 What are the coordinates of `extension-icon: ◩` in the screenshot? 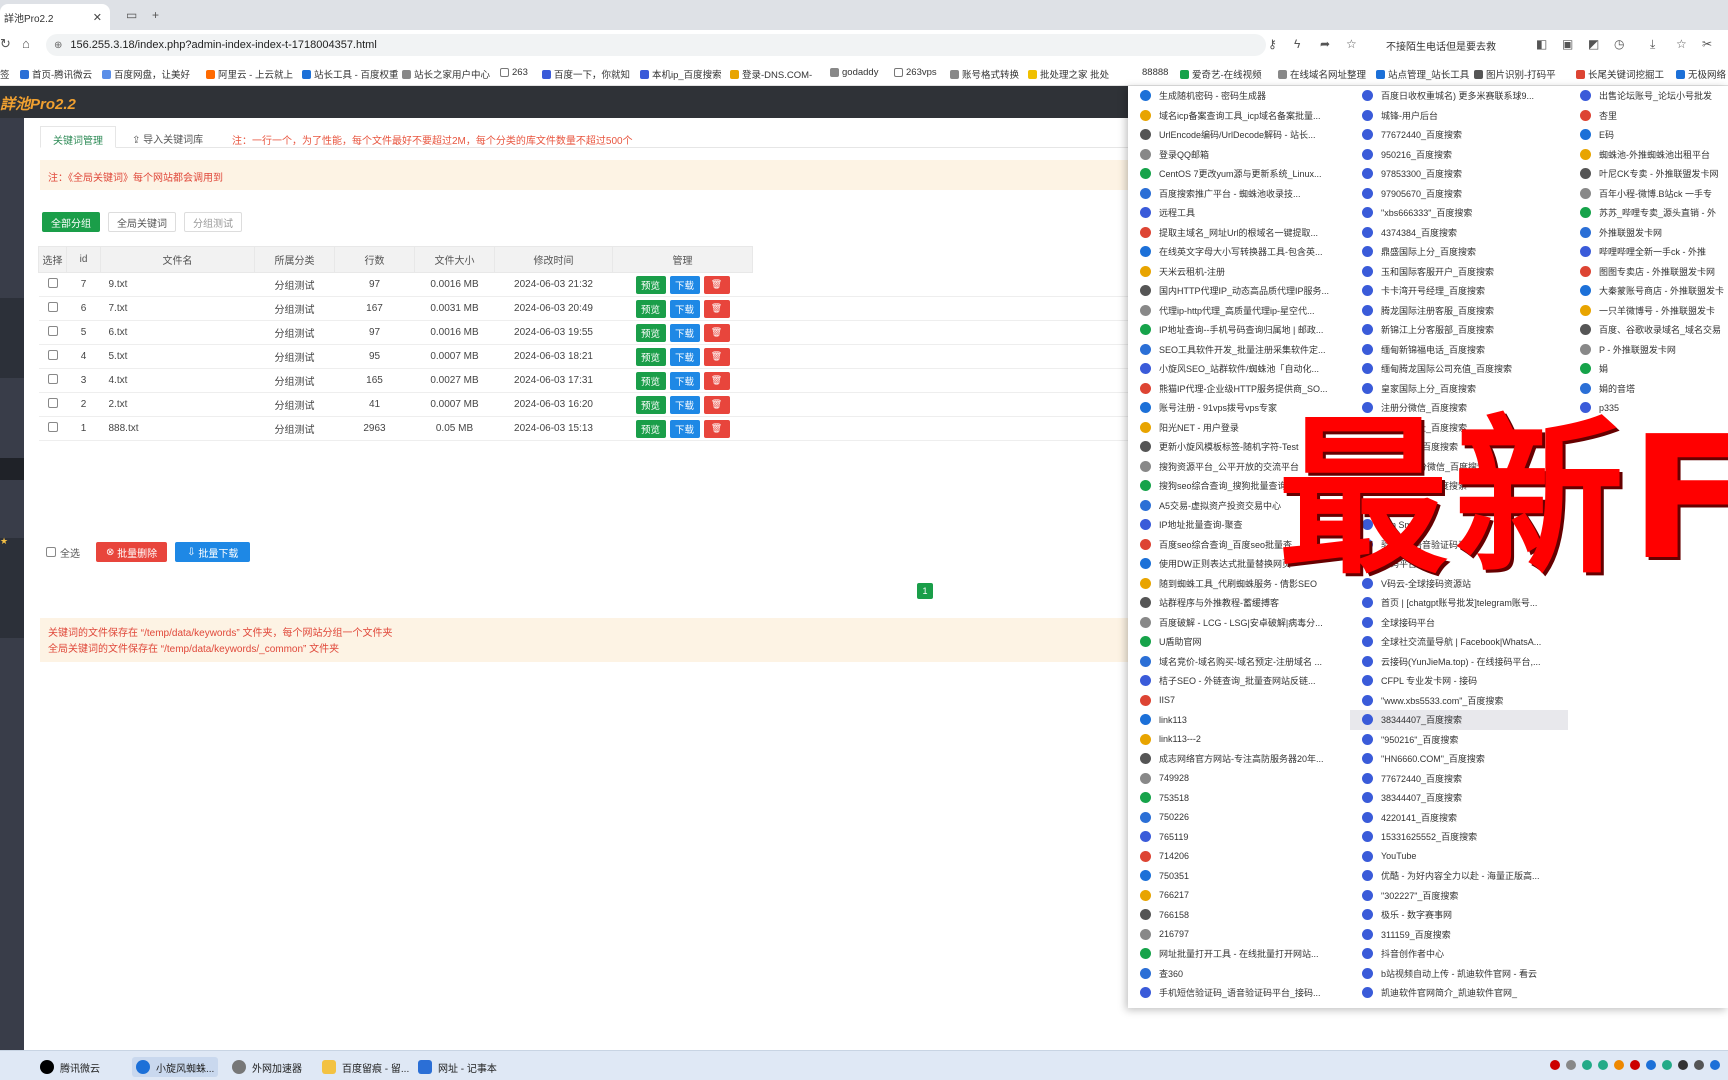 It's located at (1593, 44).